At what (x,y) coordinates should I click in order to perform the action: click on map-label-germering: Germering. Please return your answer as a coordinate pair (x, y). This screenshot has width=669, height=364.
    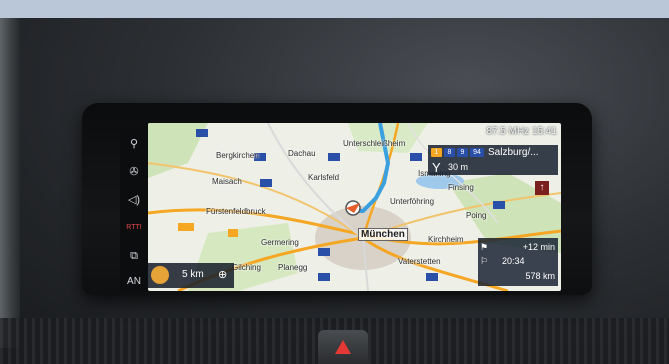
    Looking at the image, I should click on (280, 242).